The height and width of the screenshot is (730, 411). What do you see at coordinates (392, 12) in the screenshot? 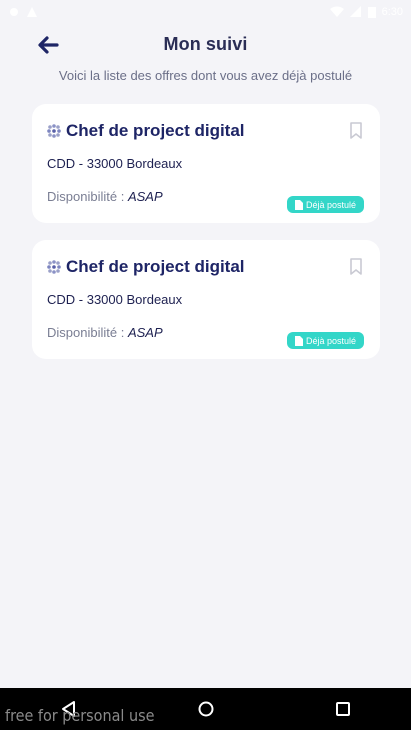
I see `status-time: 6:30` at bounding box center [392, 12].